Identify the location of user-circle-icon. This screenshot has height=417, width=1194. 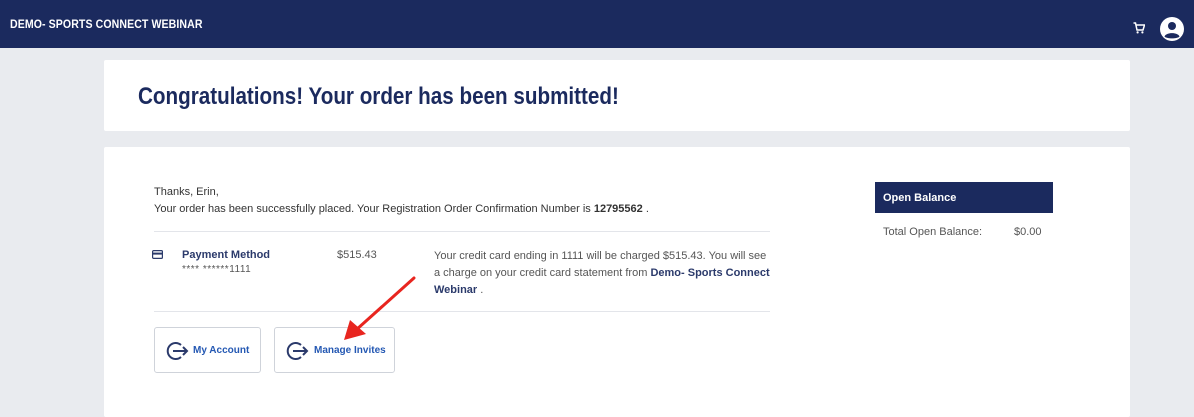
(1172, 29).